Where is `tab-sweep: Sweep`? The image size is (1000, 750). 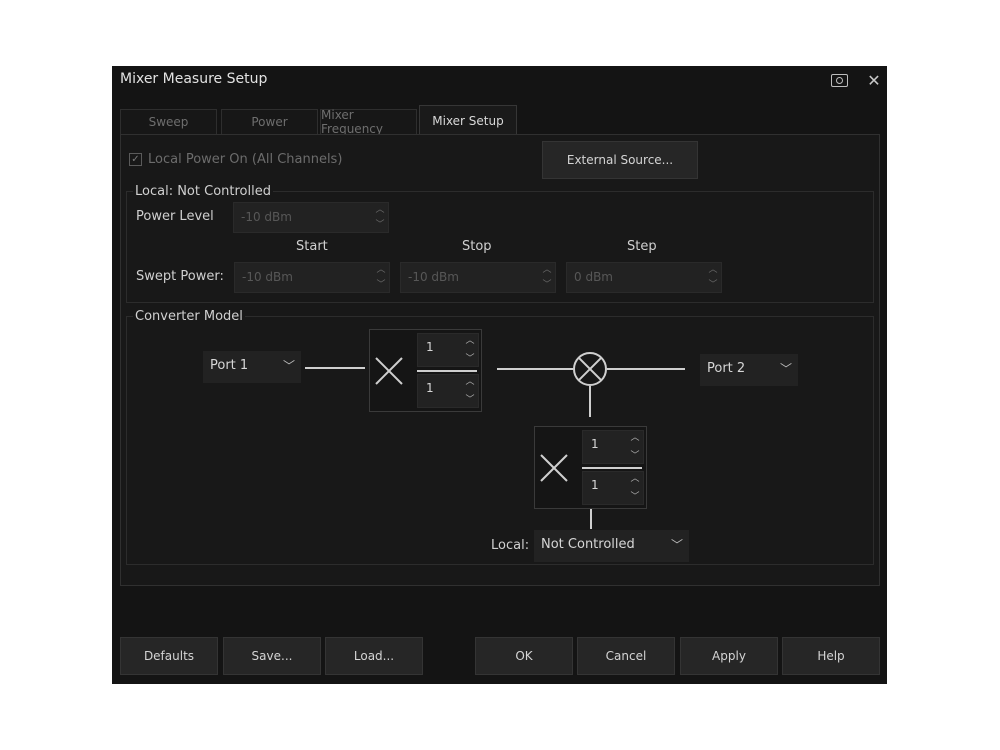
tab-sweep: Sweep is located at coordinates (168, 121).